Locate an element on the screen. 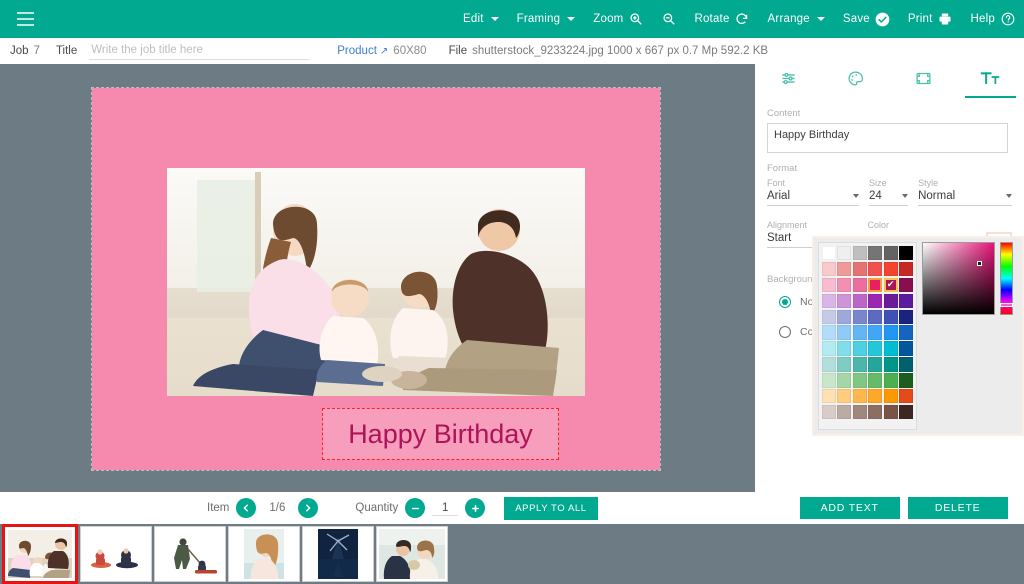 This screenshot has width=1024, height=584. toolbar-framing-button: Framing is located at coordinates (546, 19).